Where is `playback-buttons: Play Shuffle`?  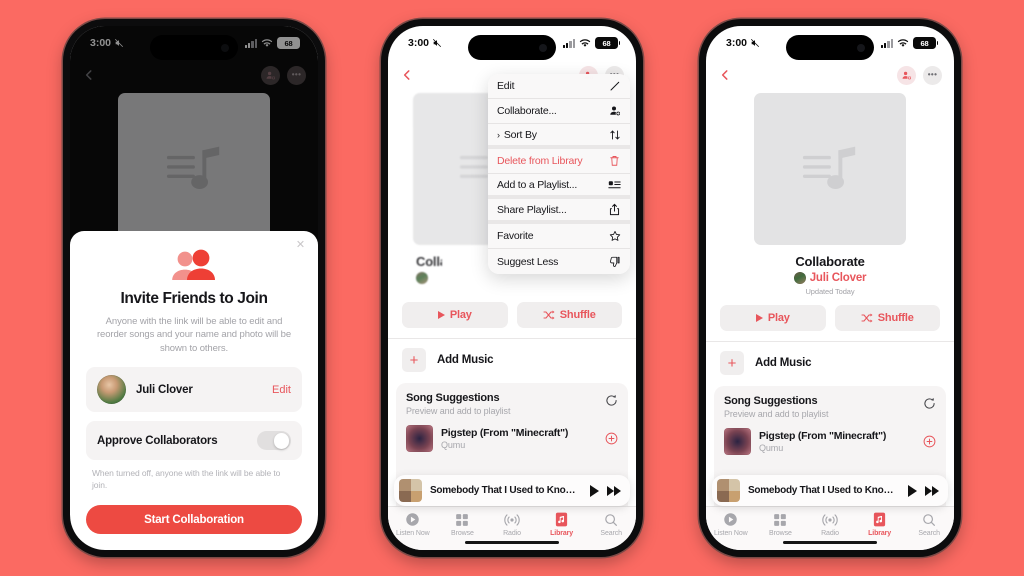
playback-buttons: Play Shuffle is located at coordinates (512, 306).